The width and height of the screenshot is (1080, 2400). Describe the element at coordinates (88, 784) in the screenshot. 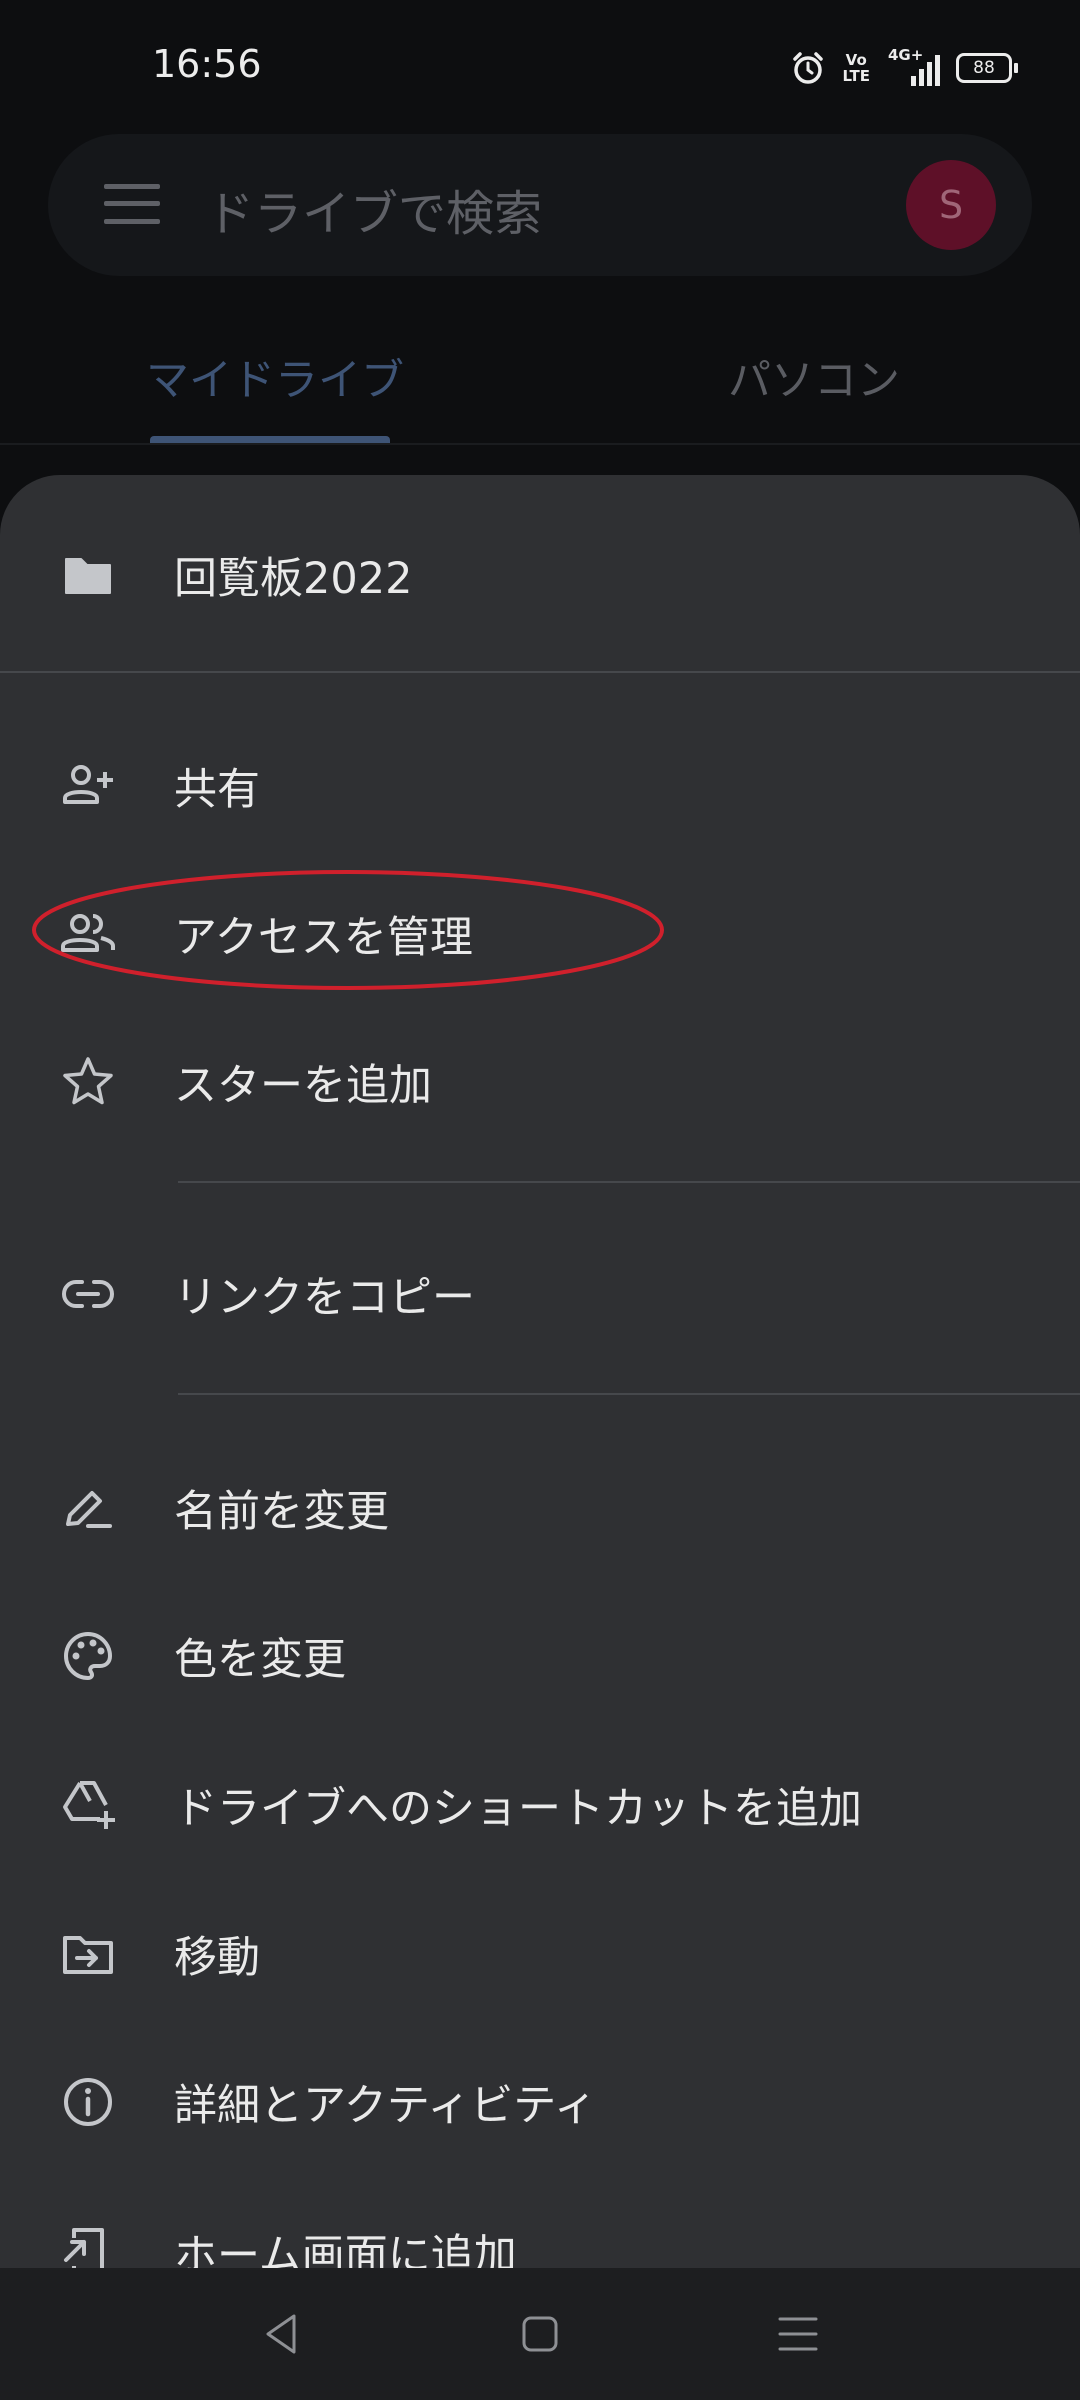

I see `person-add-icon` at that location.